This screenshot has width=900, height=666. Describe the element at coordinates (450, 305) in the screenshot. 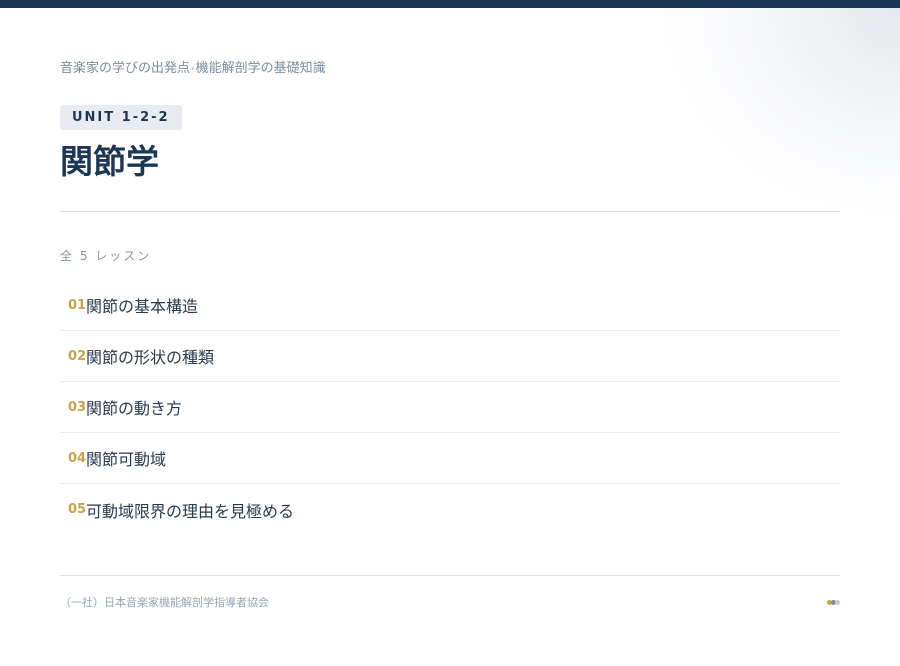

I see `lesson-item-01: 01 関節の基本構造` at that location.